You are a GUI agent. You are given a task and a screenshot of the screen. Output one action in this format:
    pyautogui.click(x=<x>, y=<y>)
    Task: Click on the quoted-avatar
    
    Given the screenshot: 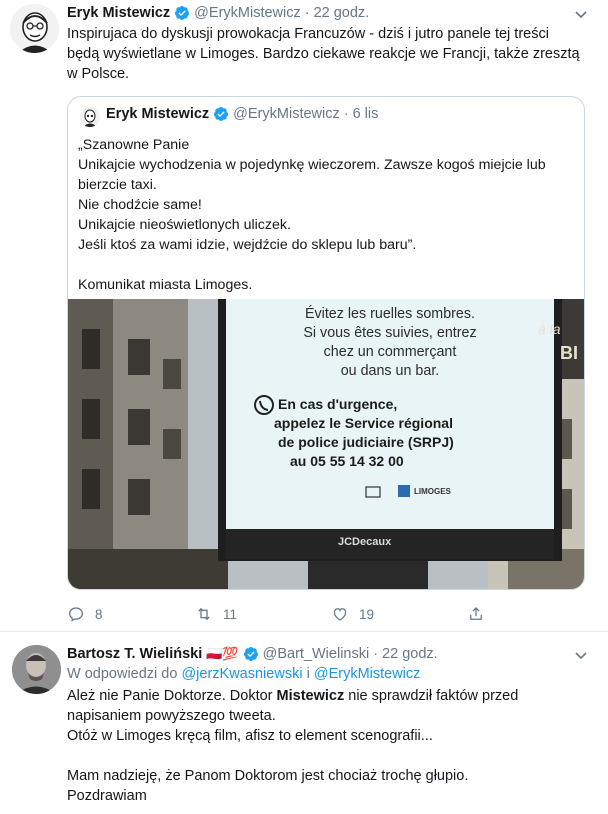 What is the action you would take?
    pyautogui.click(x=90, y=117)
    